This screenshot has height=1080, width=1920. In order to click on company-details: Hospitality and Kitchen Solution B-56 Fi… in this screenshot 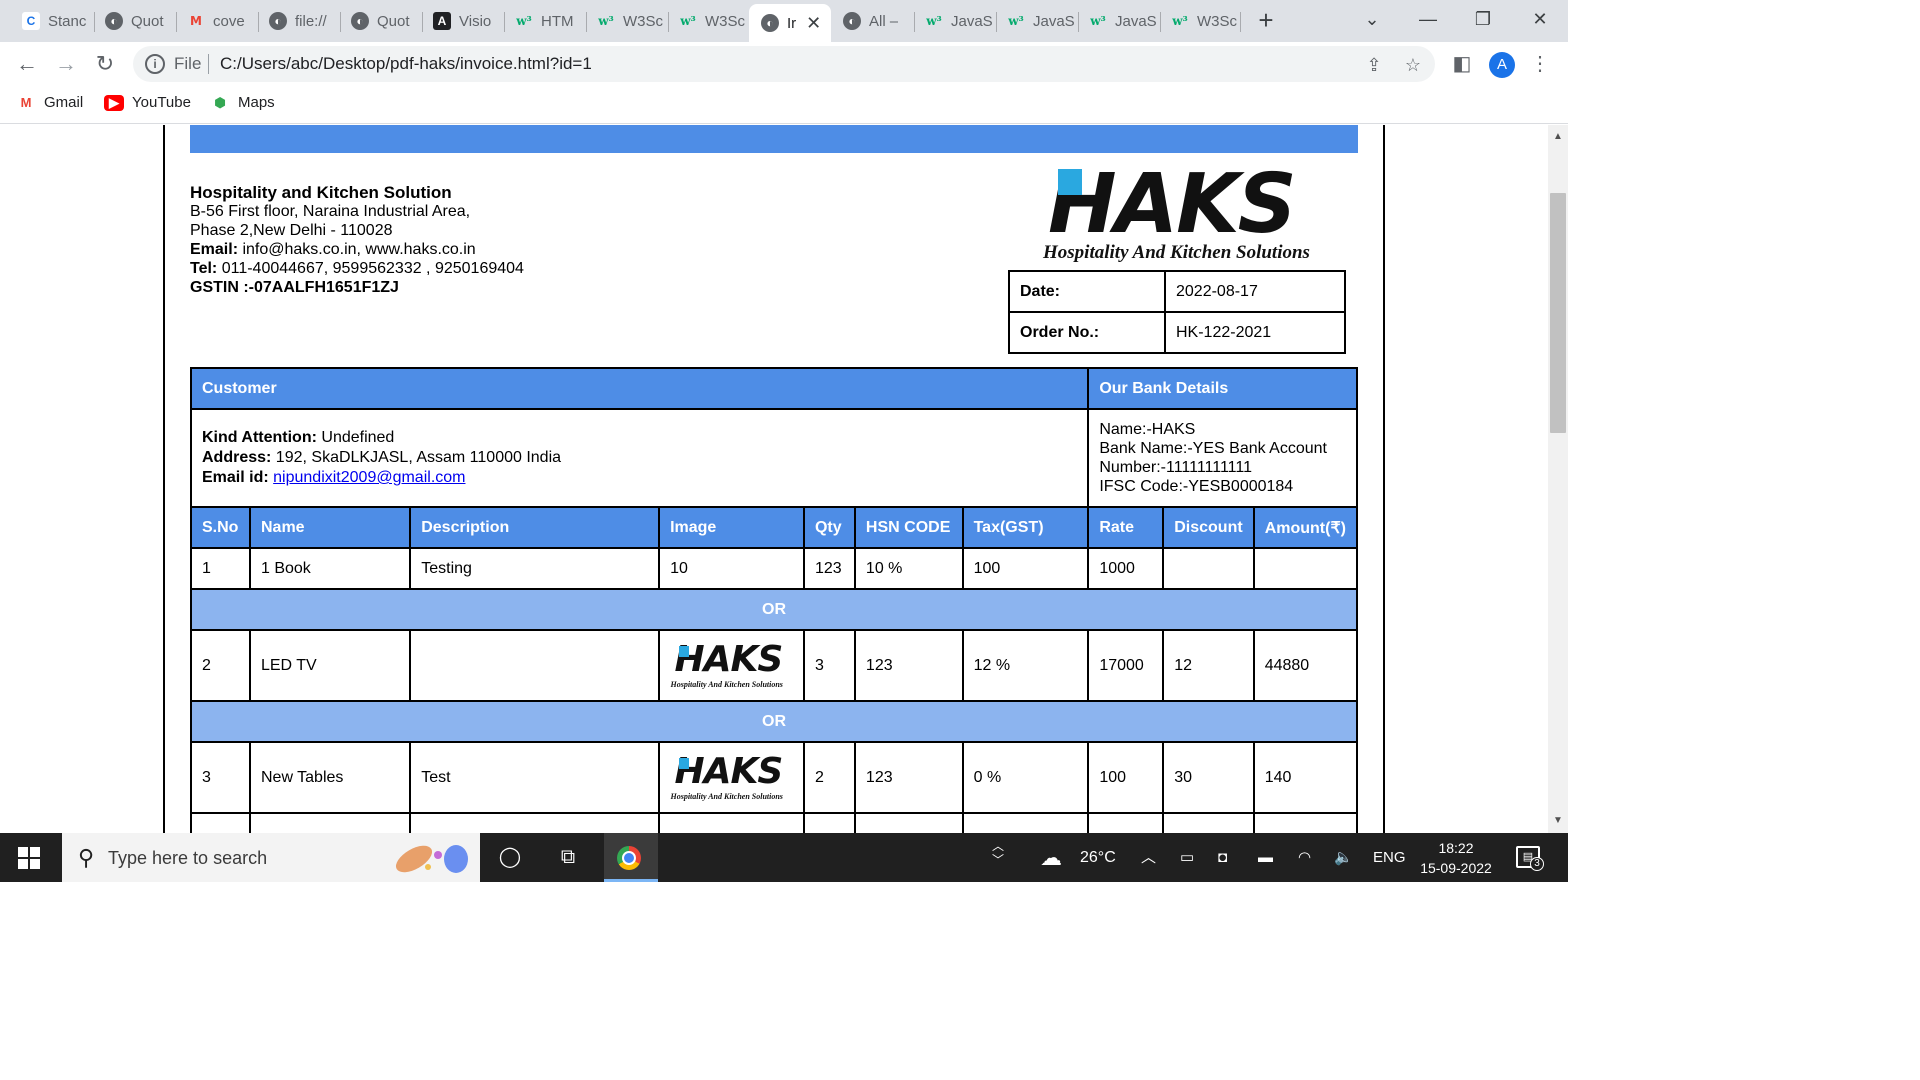, I will do `click(357, 240)`.